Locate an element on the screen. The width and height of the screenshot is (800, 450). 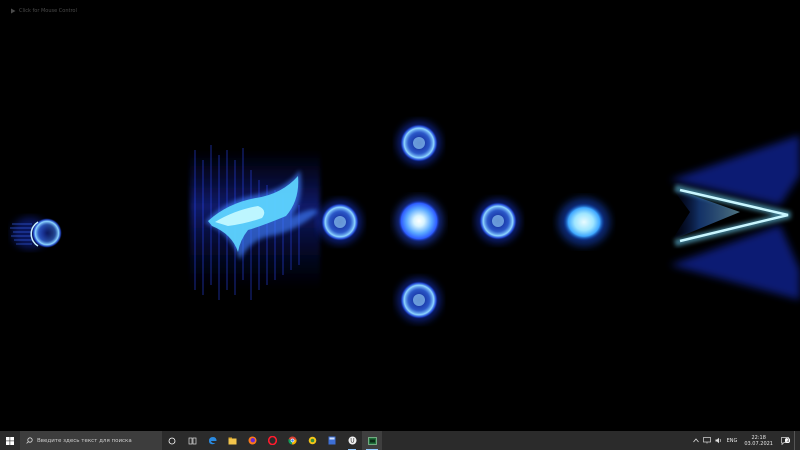
winged-creature-effect is located at coordinates (255, 222).